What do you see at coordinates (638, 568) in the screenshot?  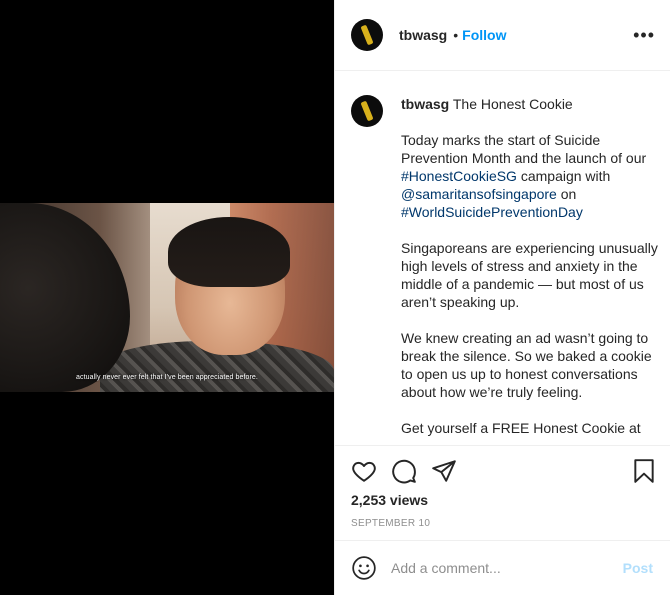 I see `post-button: Post` at bounding box center [638, 568].